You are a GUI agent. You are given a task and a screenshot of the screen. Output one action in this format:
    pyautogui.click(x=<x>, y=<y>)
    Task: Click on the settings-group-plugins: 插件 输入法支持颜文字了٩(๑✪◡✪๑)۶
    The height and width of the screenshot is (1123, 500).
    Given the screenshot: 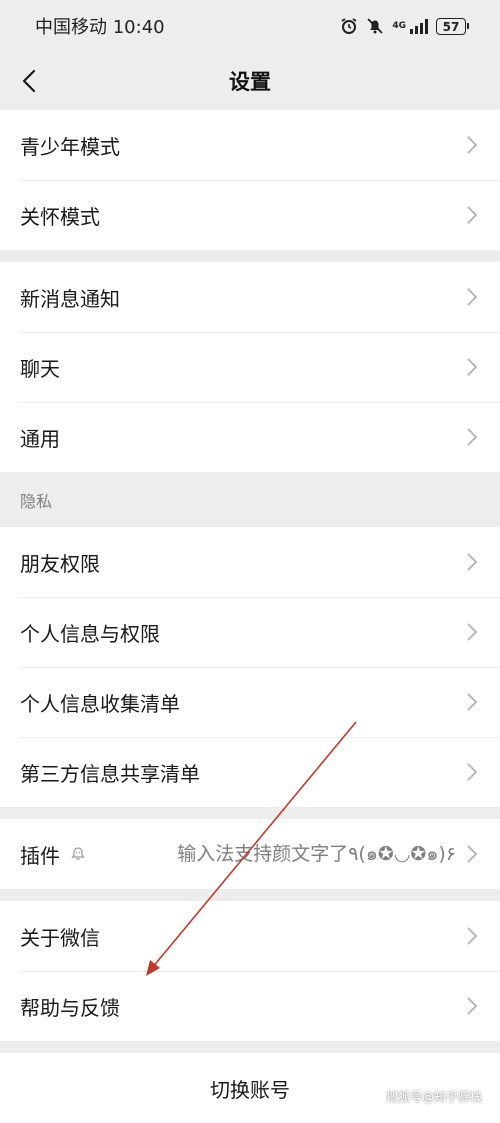 What is the action you would take?
    pyautogui.click(x=250, y=854)
    